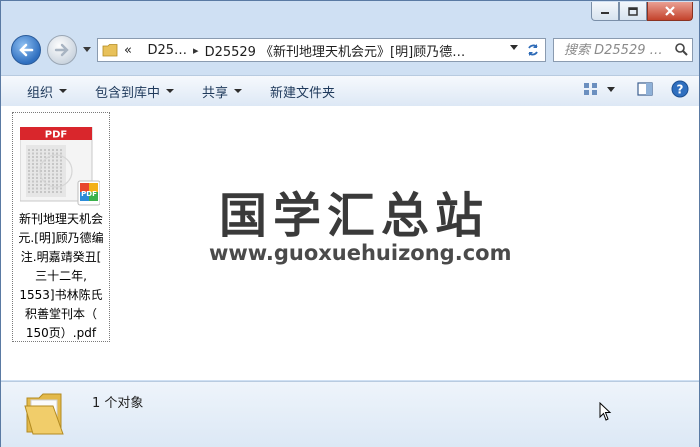  I want to click on include-in-library-label: 包含到库中, so click(128, 93).